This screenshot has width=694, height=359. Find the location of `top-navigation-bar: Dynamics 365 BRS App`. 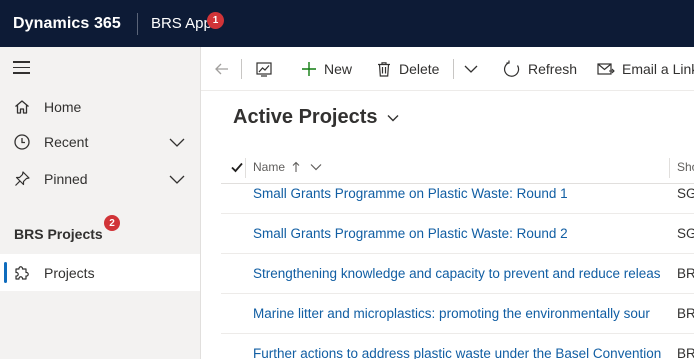

top-navigation-bar: Dynamics 365 BRS App is located at coordinates (347, 23).